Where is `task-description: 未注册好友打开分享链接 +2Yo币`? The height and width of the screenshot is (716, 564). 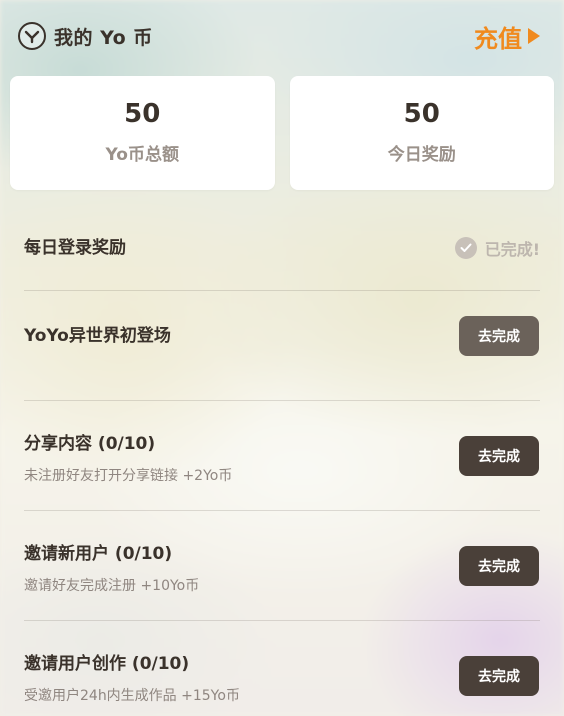 task-description: 未注册好友打开分享链接 +2Yo币 is located at coordinates (128, 476).